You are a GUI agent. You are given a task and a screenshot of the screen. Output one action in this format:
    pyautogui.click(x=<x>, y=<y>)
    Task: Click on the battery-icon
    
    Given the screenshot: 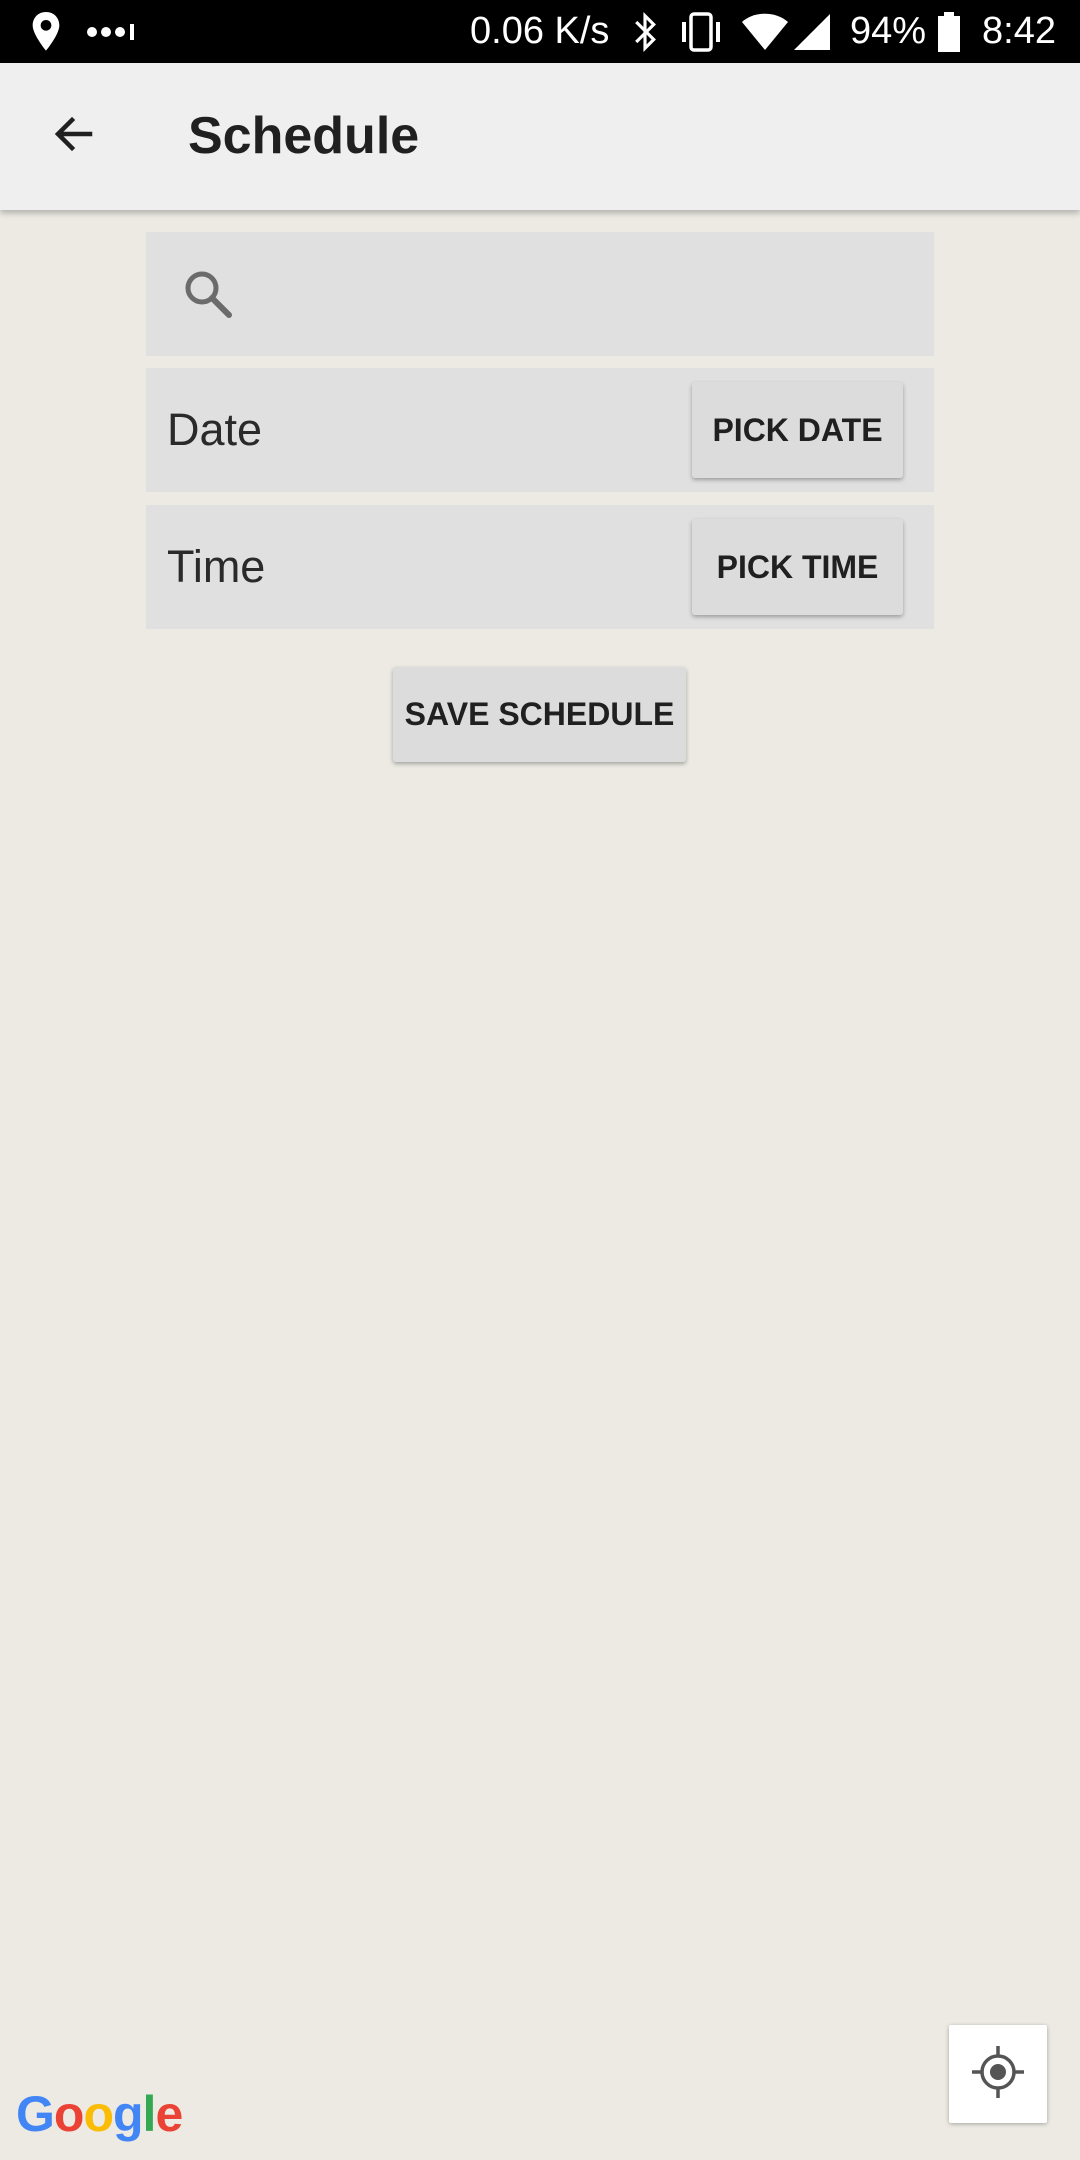 What is the action you would take?
    pyautogui.click(x=949, y=31)
    